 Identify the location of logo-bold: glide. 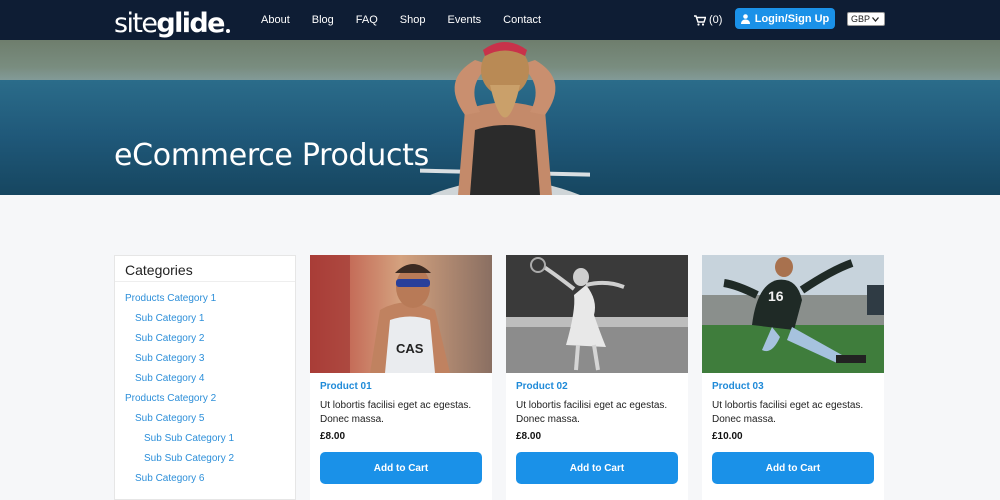
(190, 23).